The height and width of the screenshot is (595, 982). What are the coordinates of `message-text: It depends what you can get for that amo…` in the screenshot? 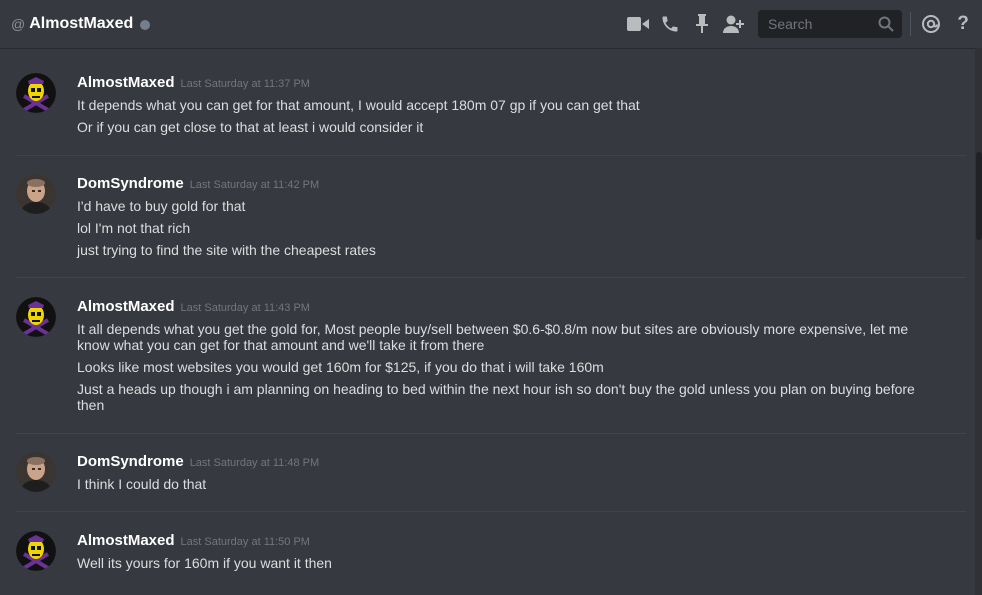 It's located at (358, 105).